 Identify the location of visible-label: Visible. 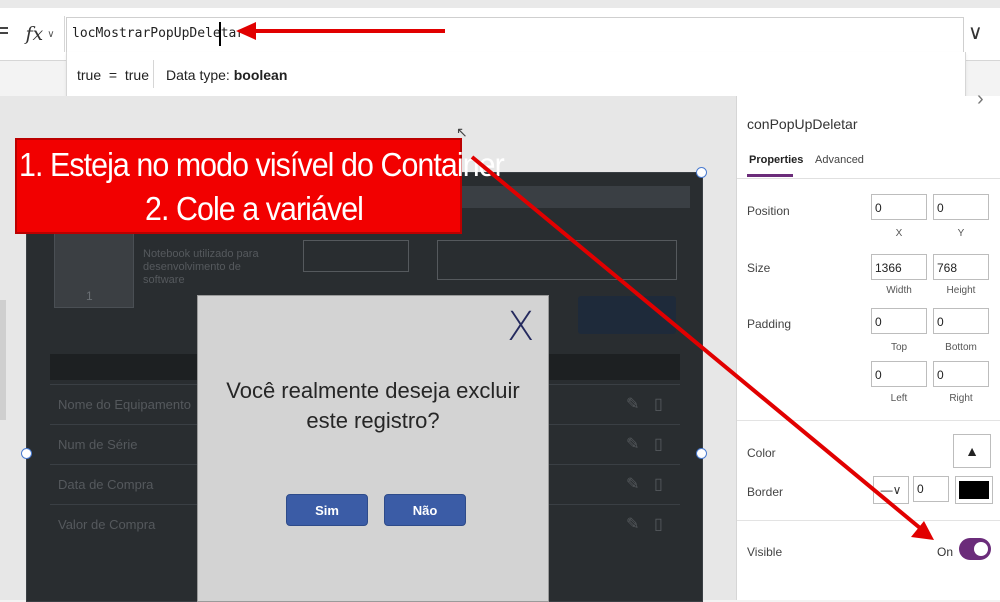
(765, 552).